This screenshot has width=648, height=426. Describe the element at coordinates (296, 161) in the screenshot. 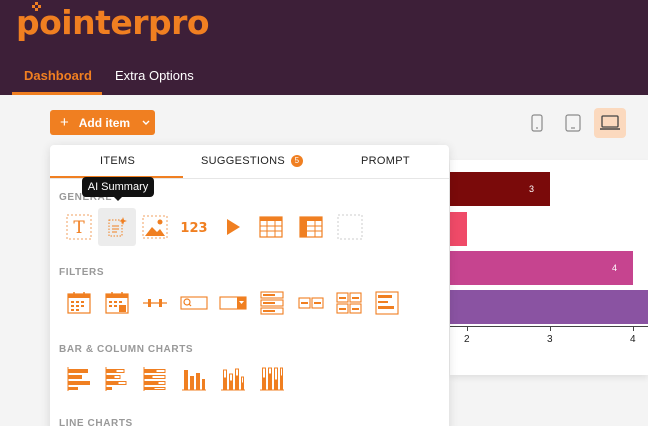

I see `suggestions-count-badge: 5` at that location.